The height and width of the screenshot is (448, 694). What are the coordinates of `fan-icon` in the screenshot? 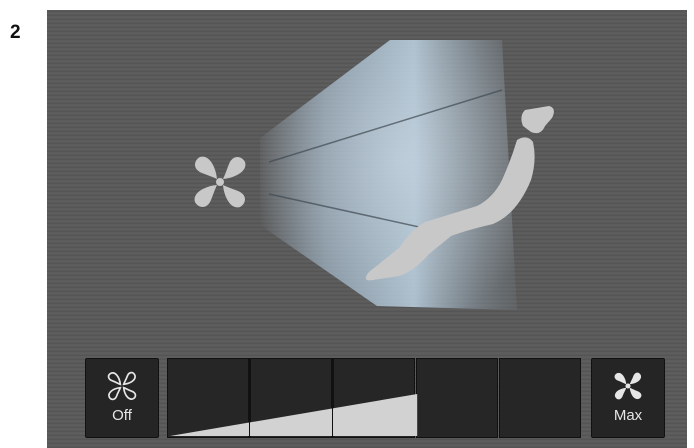 It's located at (220, 182).